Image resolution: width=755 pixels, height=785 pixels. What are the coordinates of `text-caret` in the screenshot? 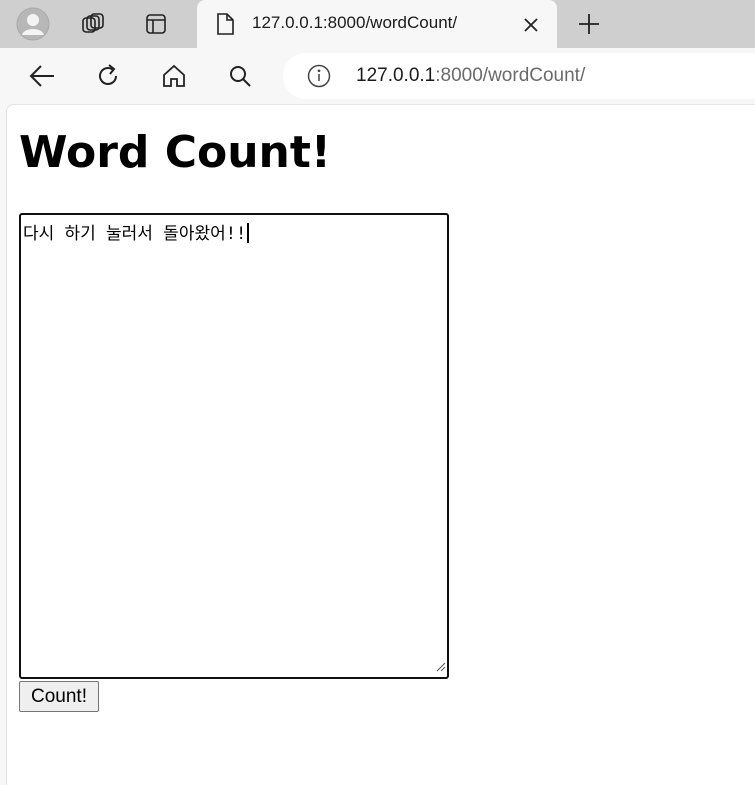 It's located at (248, 233).